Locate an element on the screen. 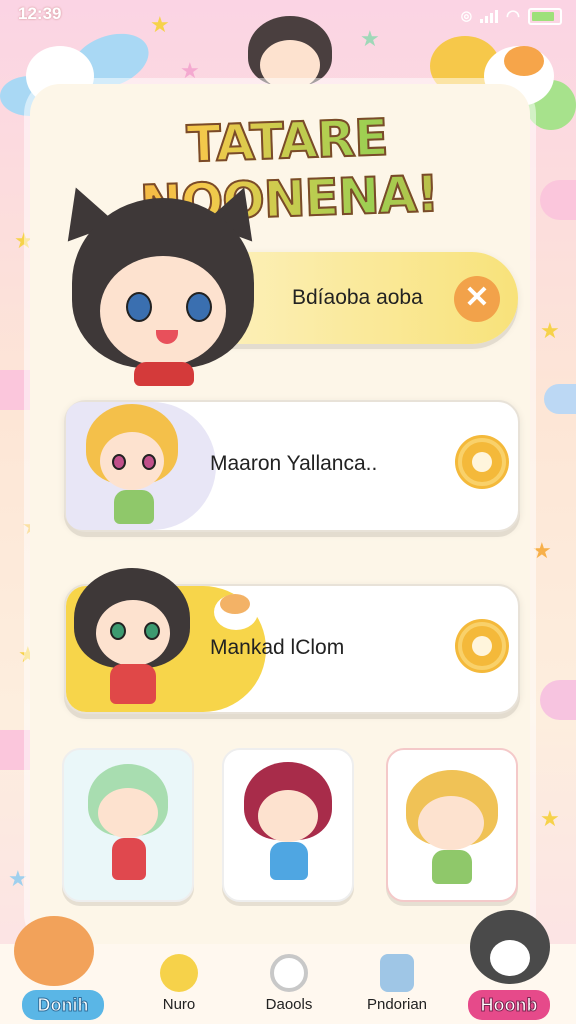  nav-label-hoonb: Hoonb is located at coordinates (509, 1005).